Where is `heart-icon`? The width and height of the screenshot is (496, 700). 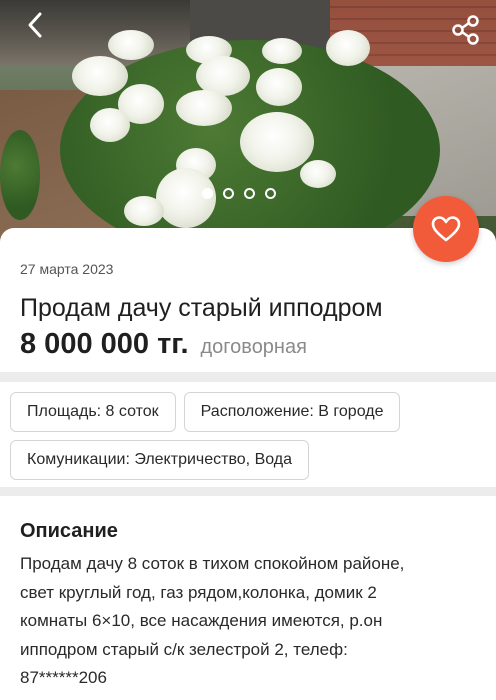 heart-icon is located at coordinates (446, 229).